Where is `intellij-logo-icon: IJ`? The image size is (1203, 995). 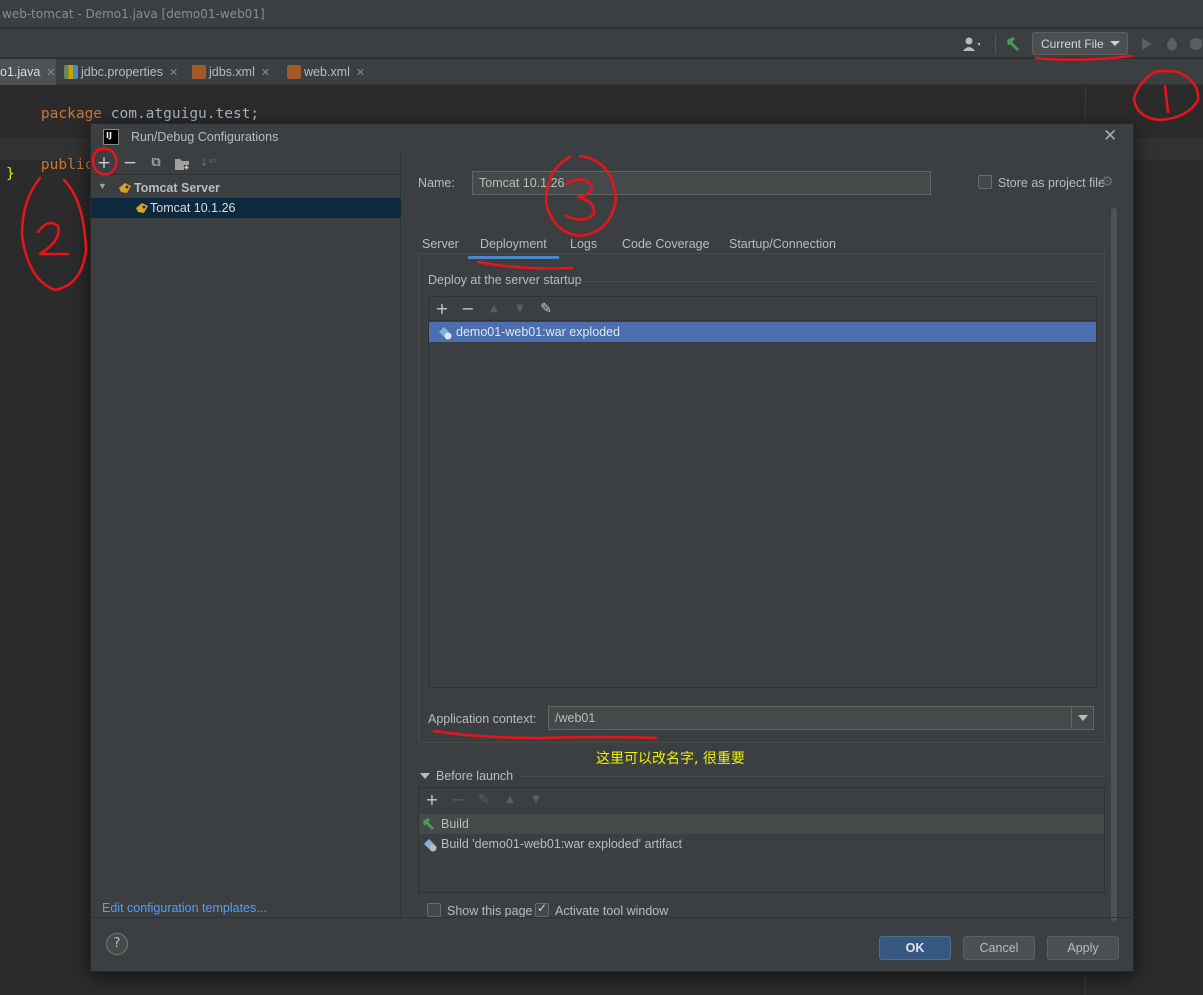 intellij-logo-icon: IJ is located at coordinates (111, 137).